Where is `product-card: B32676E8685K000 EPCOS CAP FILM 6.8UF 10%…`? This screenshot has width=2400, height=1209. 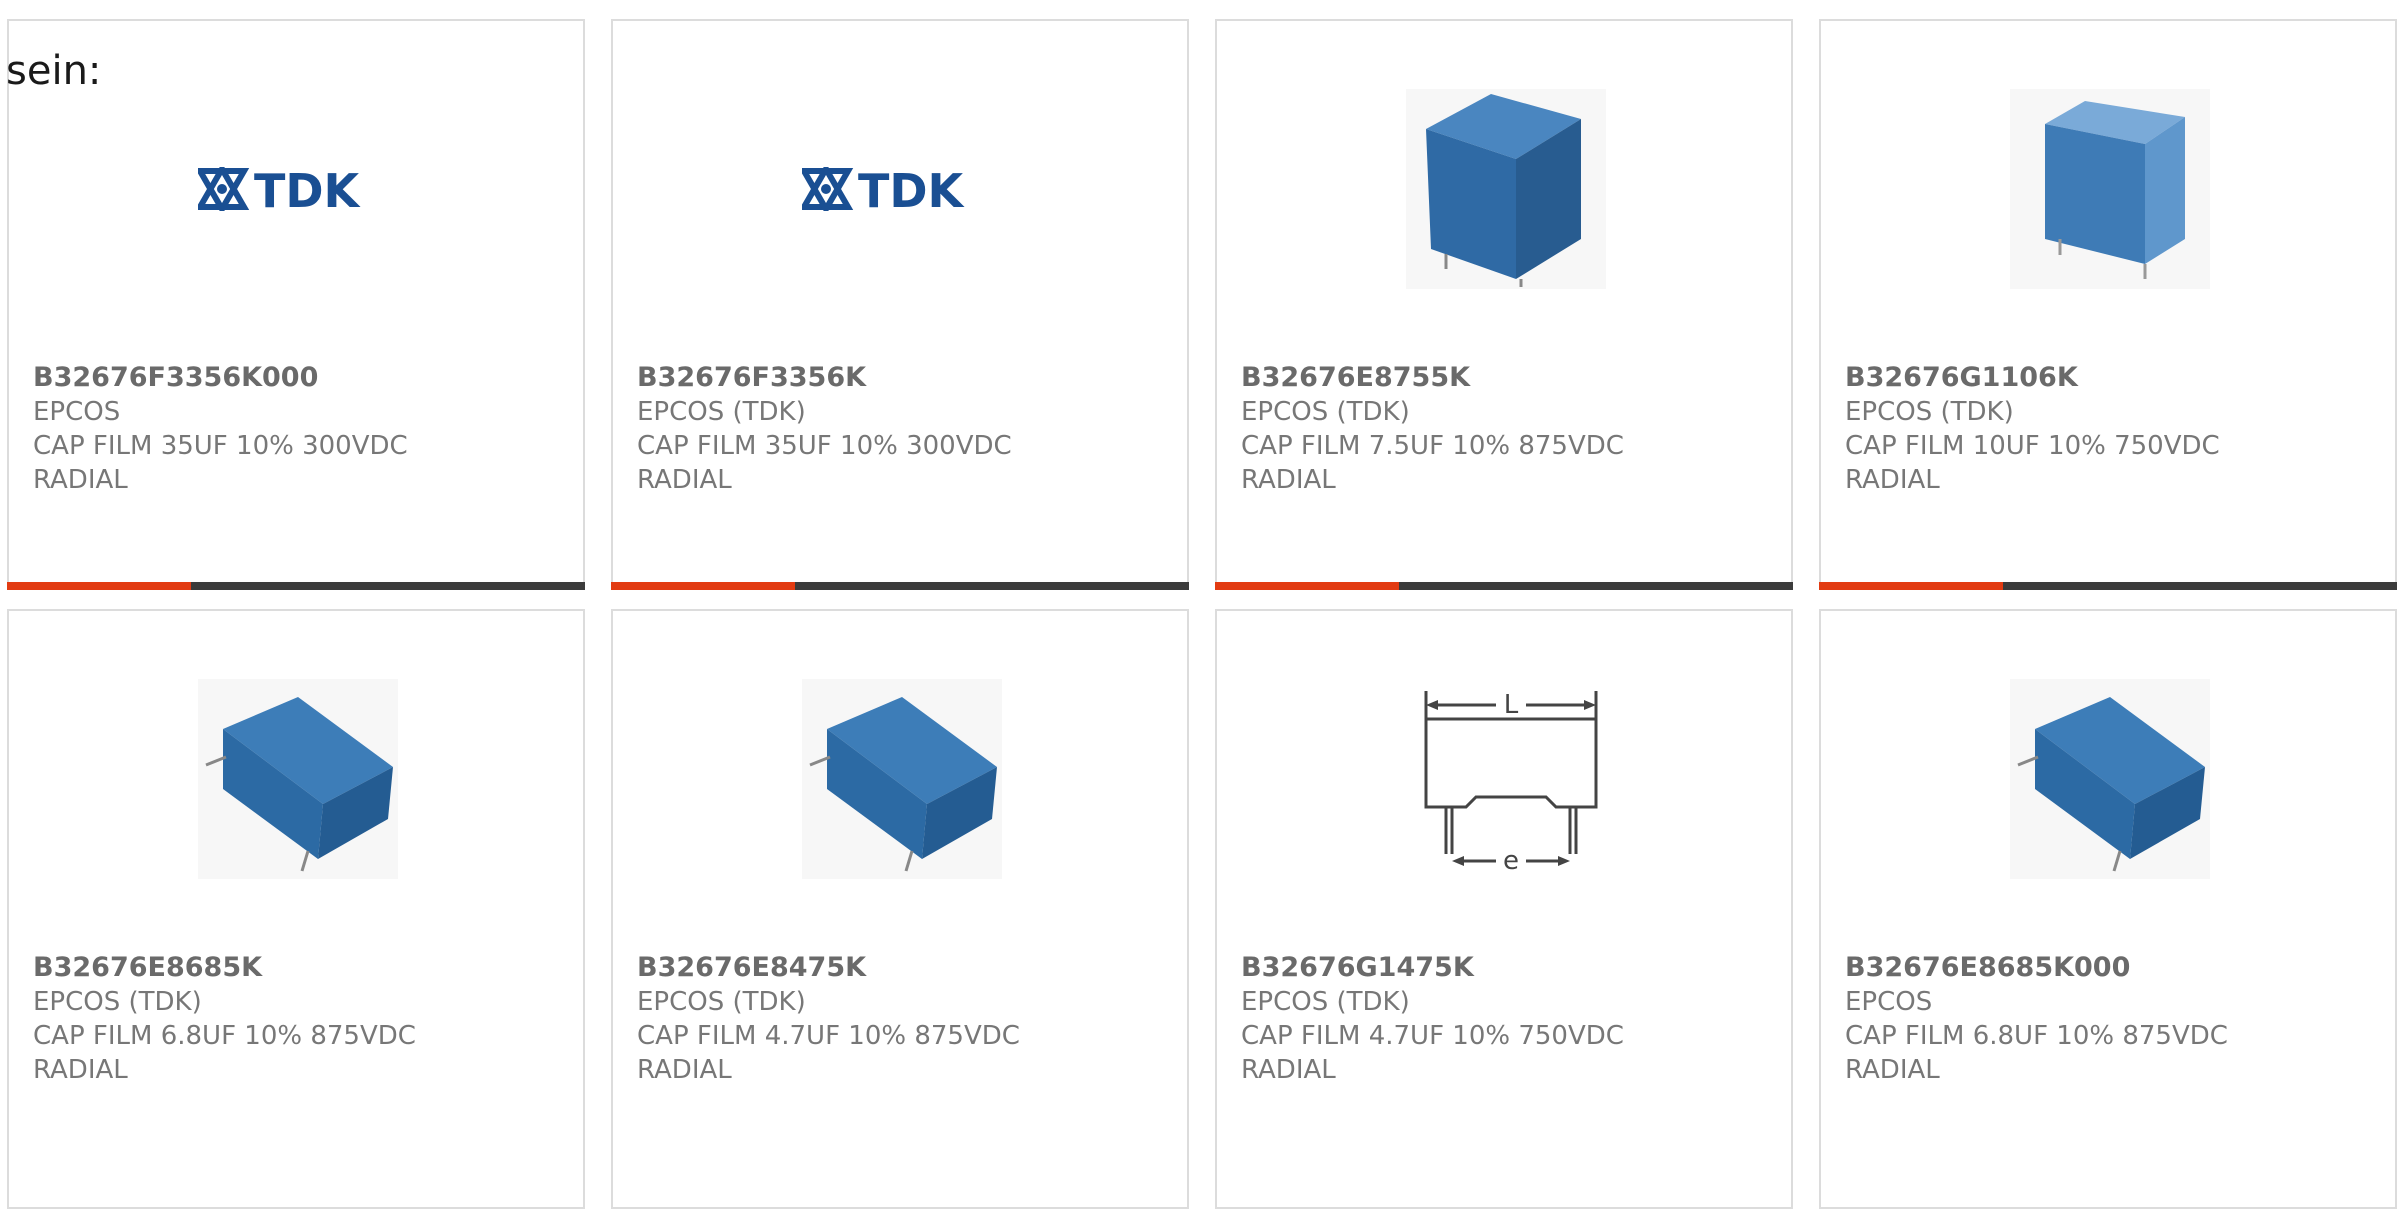 product-card: B32676E8685K000 EPCOS CAP FILM 6.8UF 10%… is located at coordinates (2108, 909).